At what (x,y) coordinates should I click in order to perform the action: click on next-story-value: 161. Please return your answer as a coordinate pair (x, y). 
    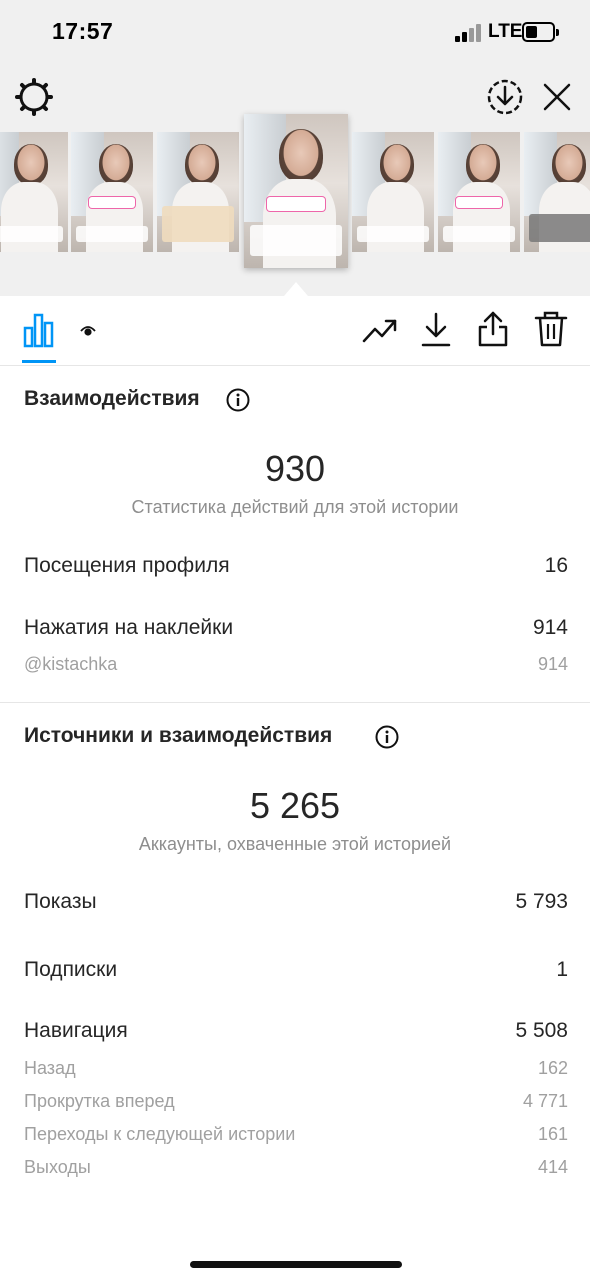
    Looking at the image, I should click on (552, 1134).